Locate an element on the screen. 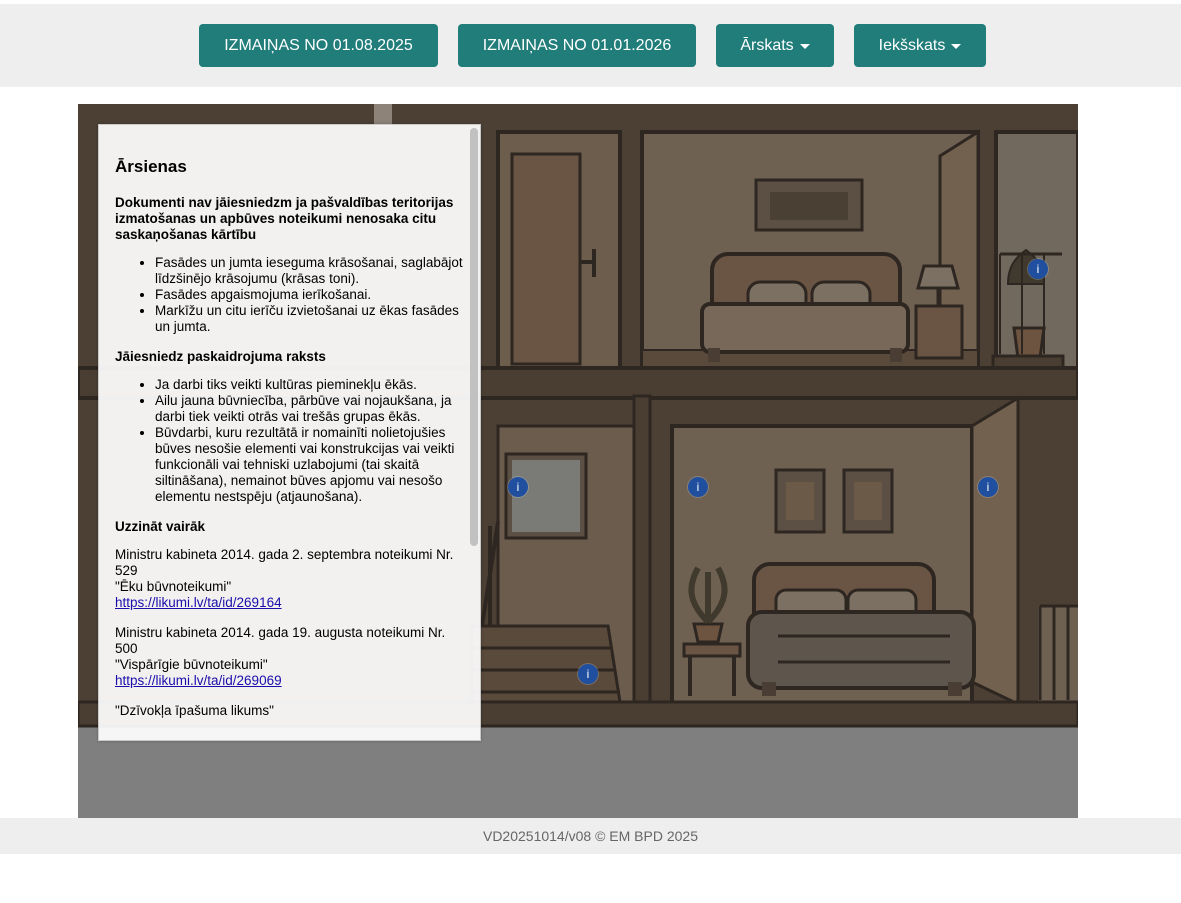  changes-2025-label: IZMAIŅAS NO 01.08.2025 is located at coordinates (318, 45).